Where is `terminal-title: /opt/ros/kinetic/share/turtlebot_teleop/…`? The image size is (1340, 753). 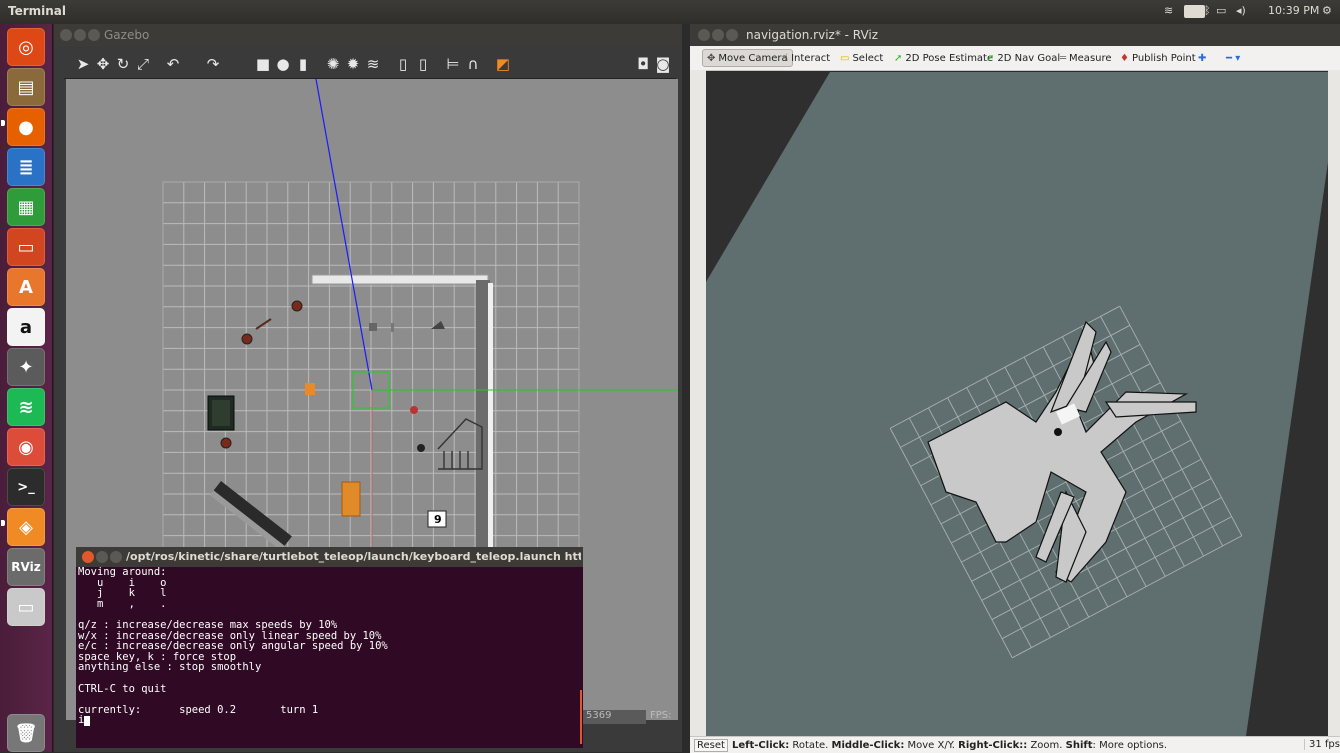
terminal-title: /opt/ros/kinetic/share/turtlebot_teleop/… is located at coordinates (353, 556).